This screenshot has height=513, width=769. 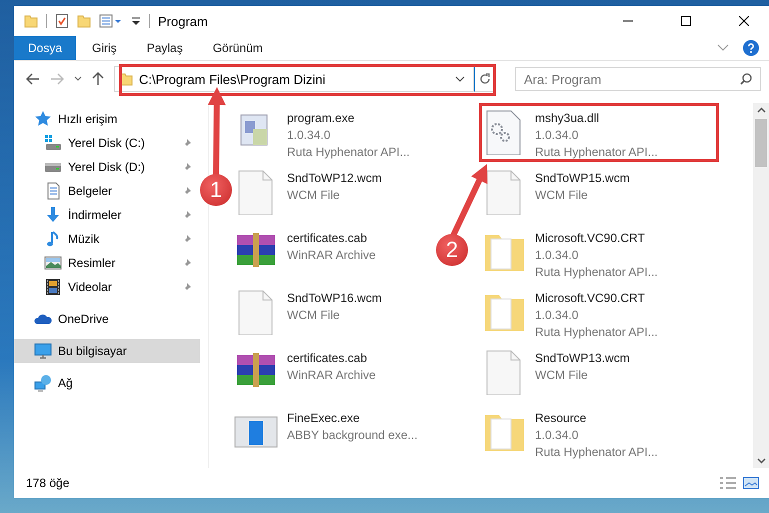 What do you see at coordinates (686, 21) in the screenshot?
I see `maximize-icon` at bounding box center [686, 21].